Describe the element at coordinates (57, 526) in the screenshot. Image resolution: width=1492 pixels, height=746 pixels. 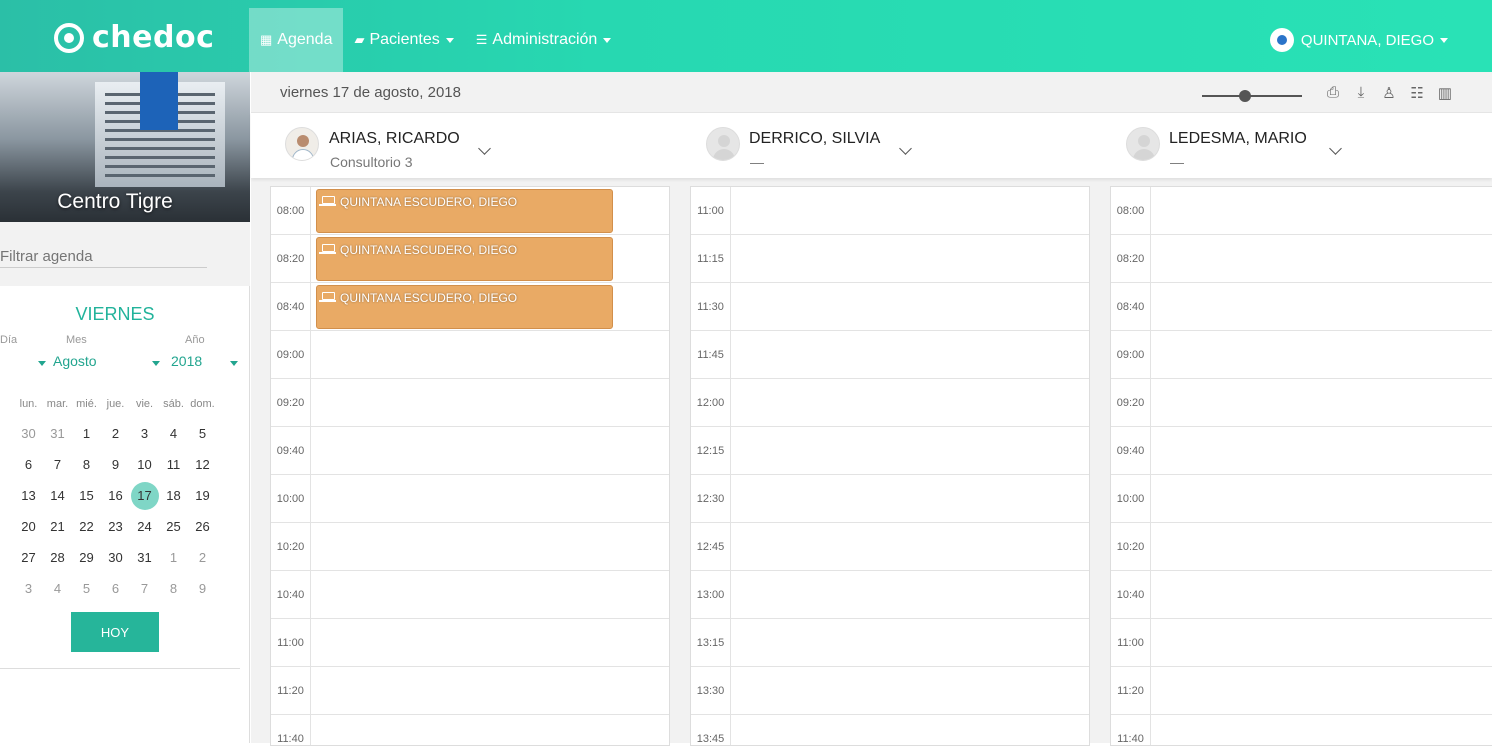
I see `calendar-day: 21` at that location.